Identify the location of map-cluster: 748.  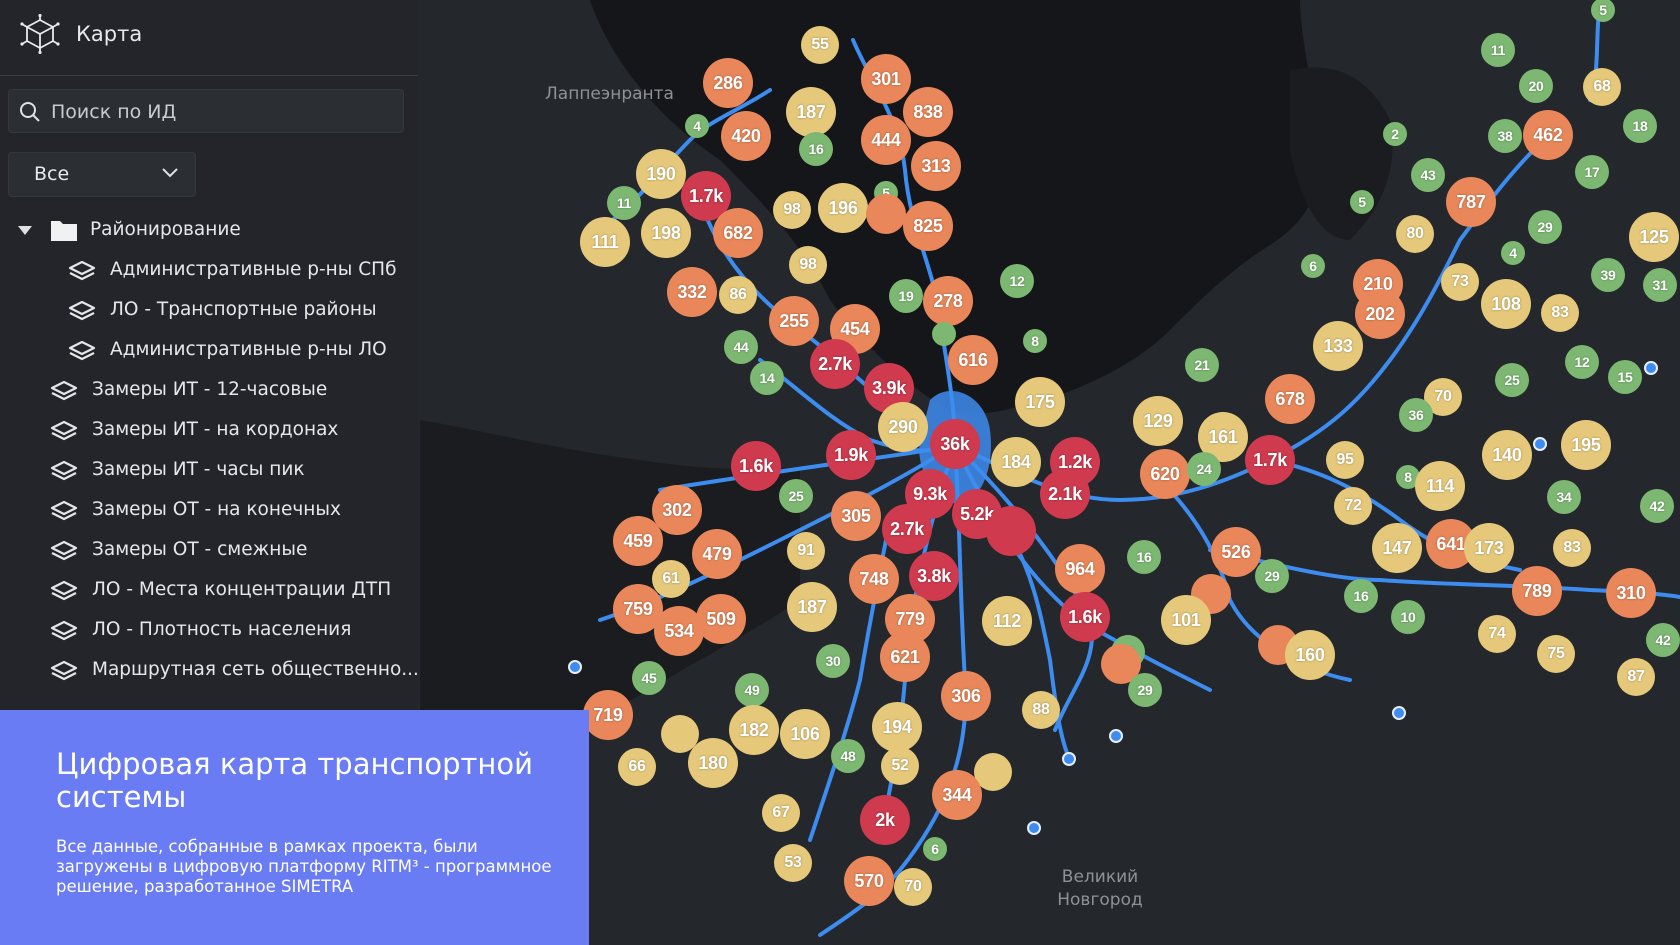
(874, 579).